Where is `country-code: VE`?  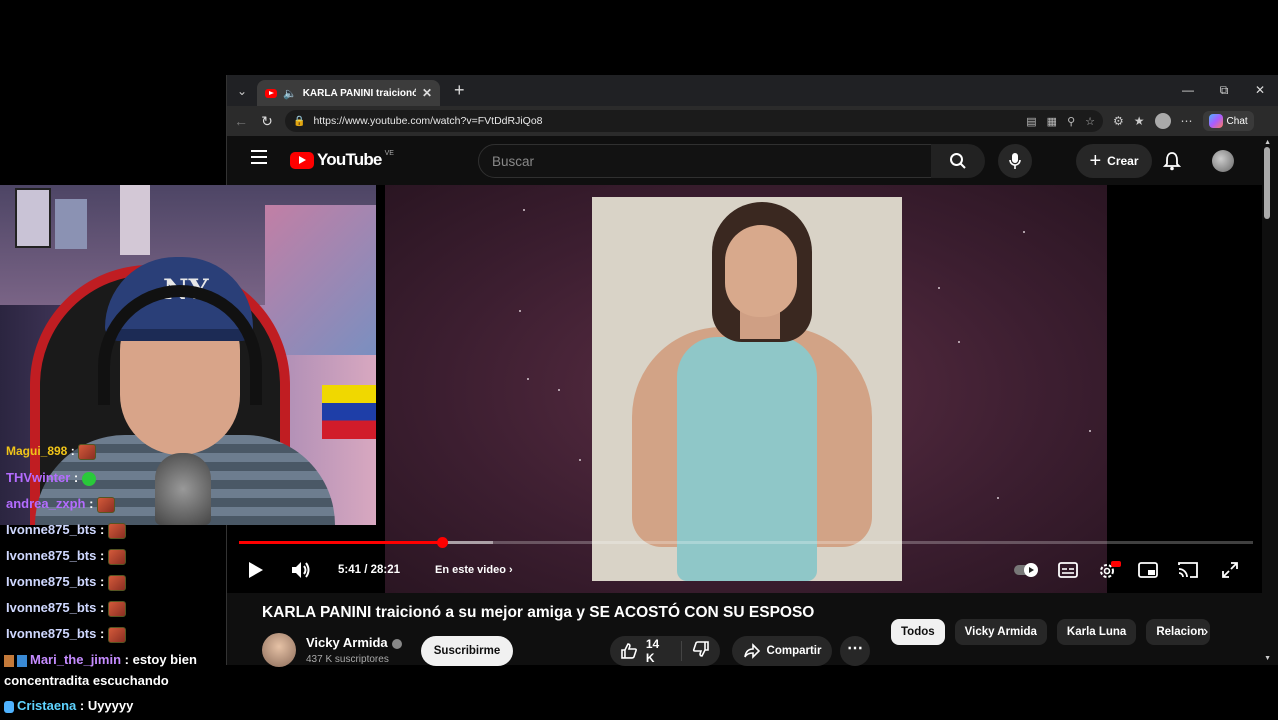 country-code: VE is located at coordinates (389, 153).